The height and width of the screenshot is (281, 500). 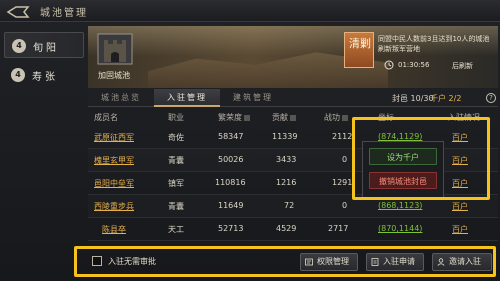 I want to click on back-button, so click(x=18, y=11).